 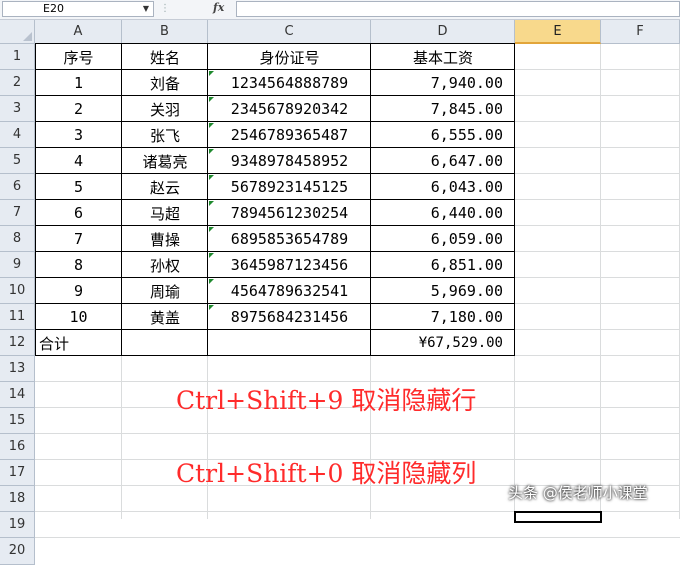 What do you see at coordinates (78, 161) in the screenshot?
I see `cell-serial: 4` at bounding box center [78, 161].